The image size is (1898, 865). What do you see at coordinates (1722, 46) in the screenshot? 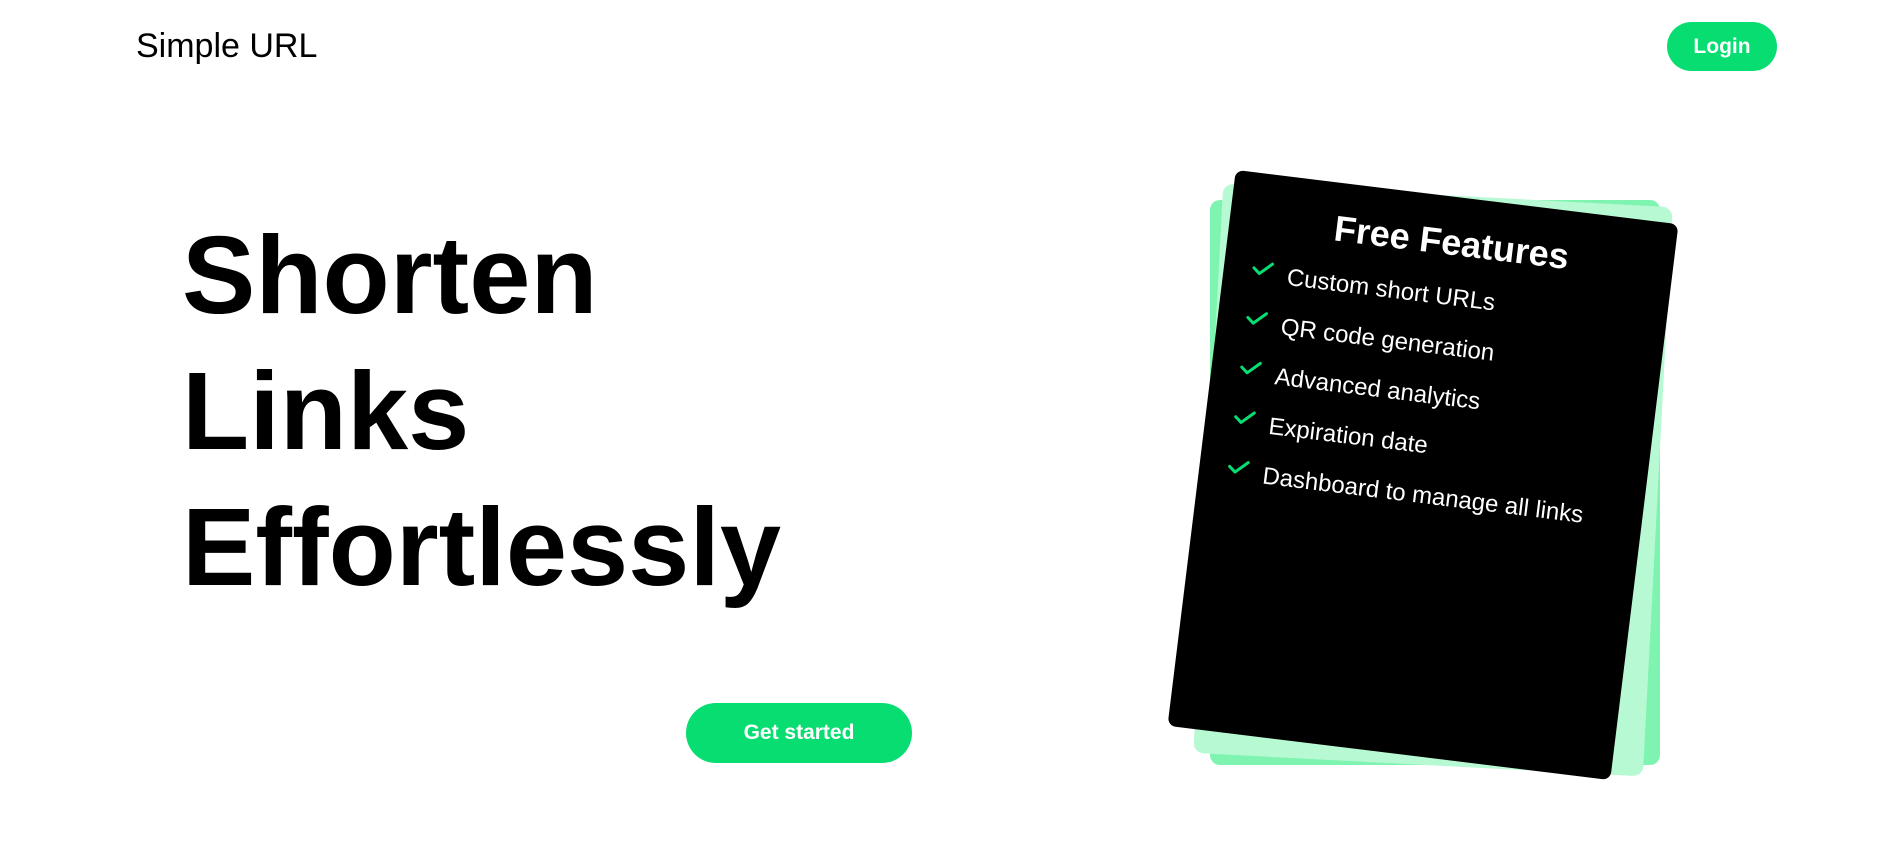
I see `login-button: Login` at bounding box center [1722, 46].